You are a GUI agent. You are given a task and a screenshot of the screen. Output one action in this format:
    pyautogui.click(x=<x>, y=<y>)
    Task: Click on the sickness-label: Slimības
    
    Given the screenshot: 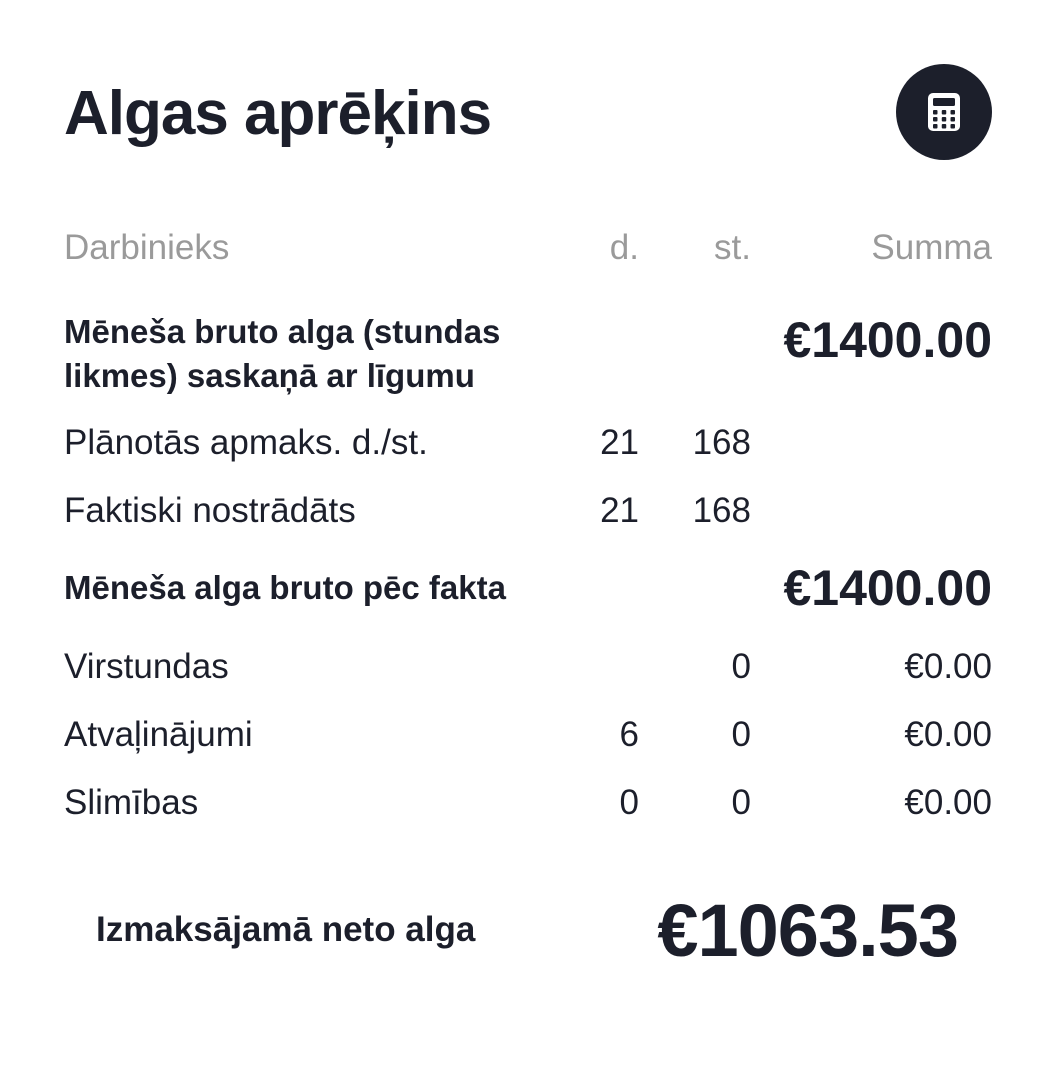 What is the action you would take?
    pyautogui.click(x=131, y=802)
    